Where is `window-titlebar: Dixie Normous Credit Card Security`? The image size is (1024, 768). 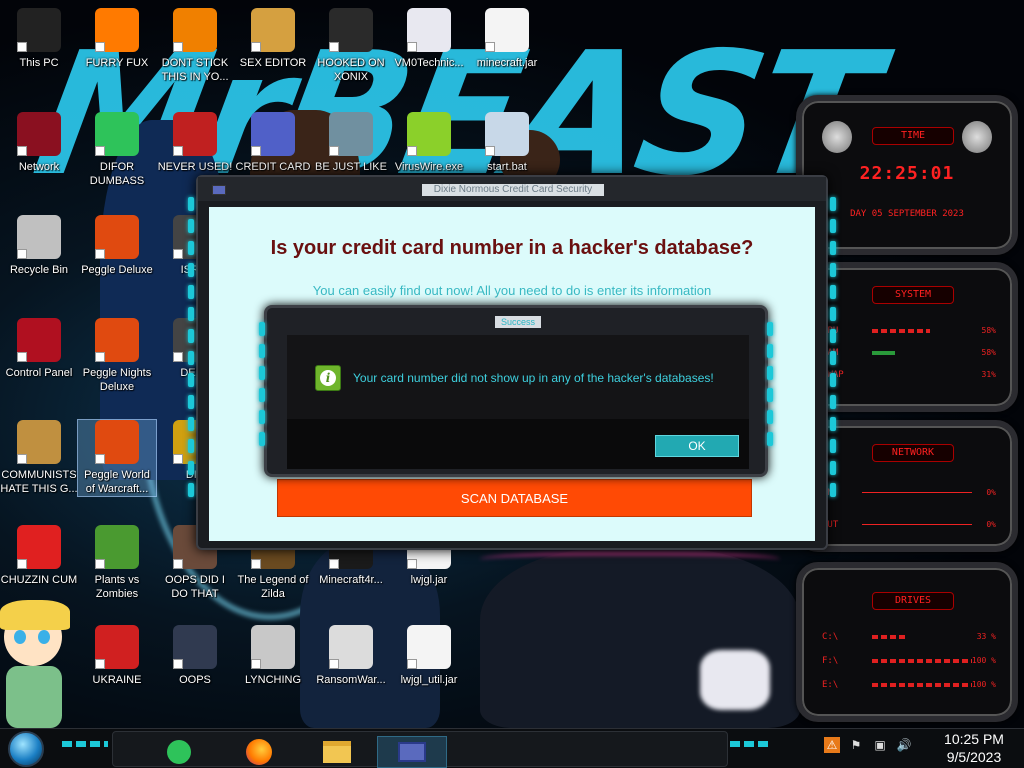
window-titlebar: Dixie Normous Credit Card Security is located at coordinates (512, 189).